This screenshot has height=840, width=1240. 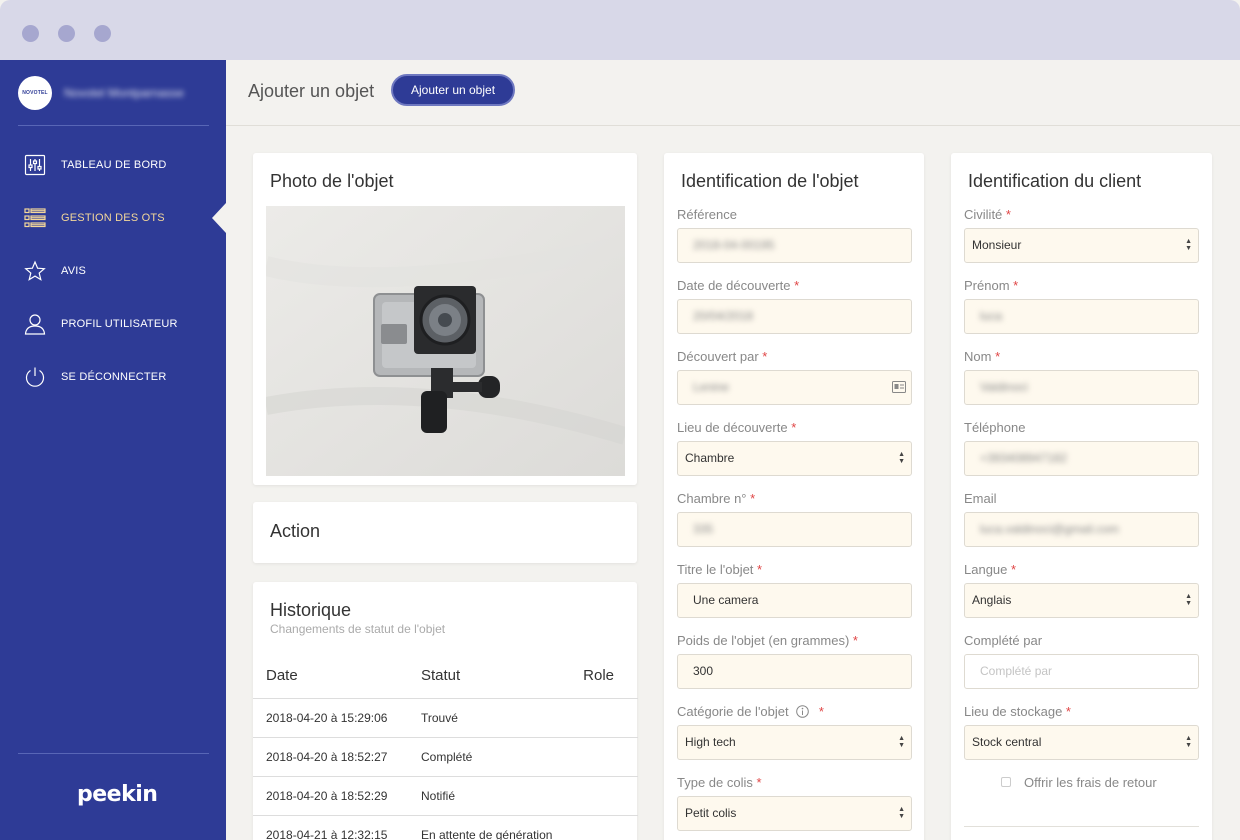 What do you see at coordinates (1055, 181) in the screenshot?
I see `card-title: Identification du client` at bounding box center [1055, 181].